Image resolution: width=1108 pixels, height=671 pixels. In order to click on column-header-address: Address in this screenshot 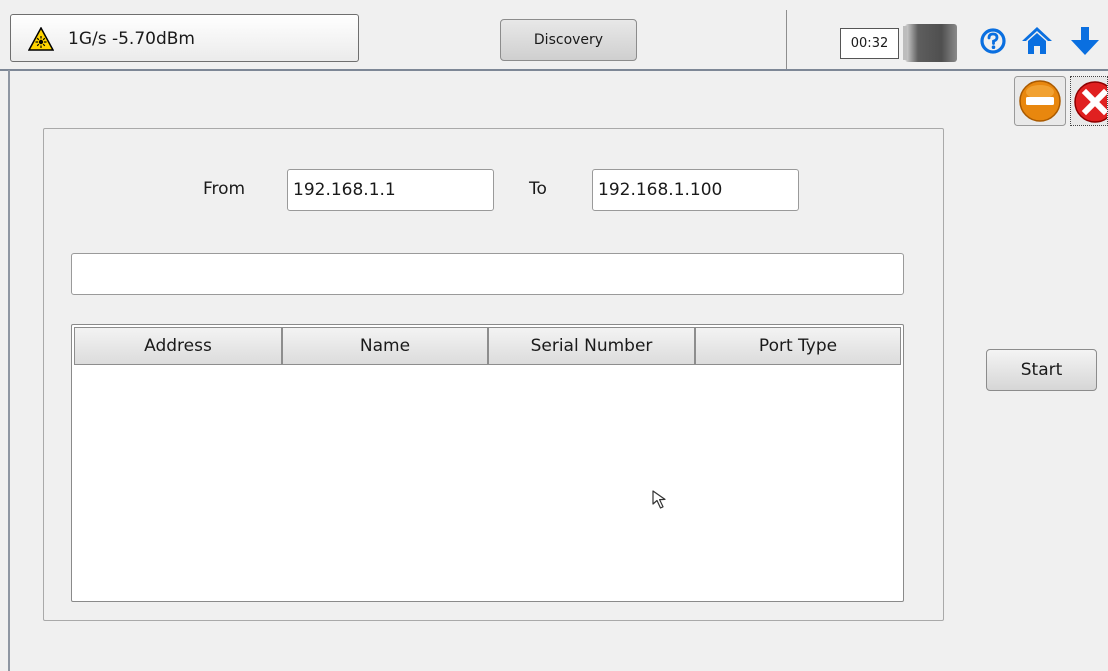, I will do `click(178, 346)`.